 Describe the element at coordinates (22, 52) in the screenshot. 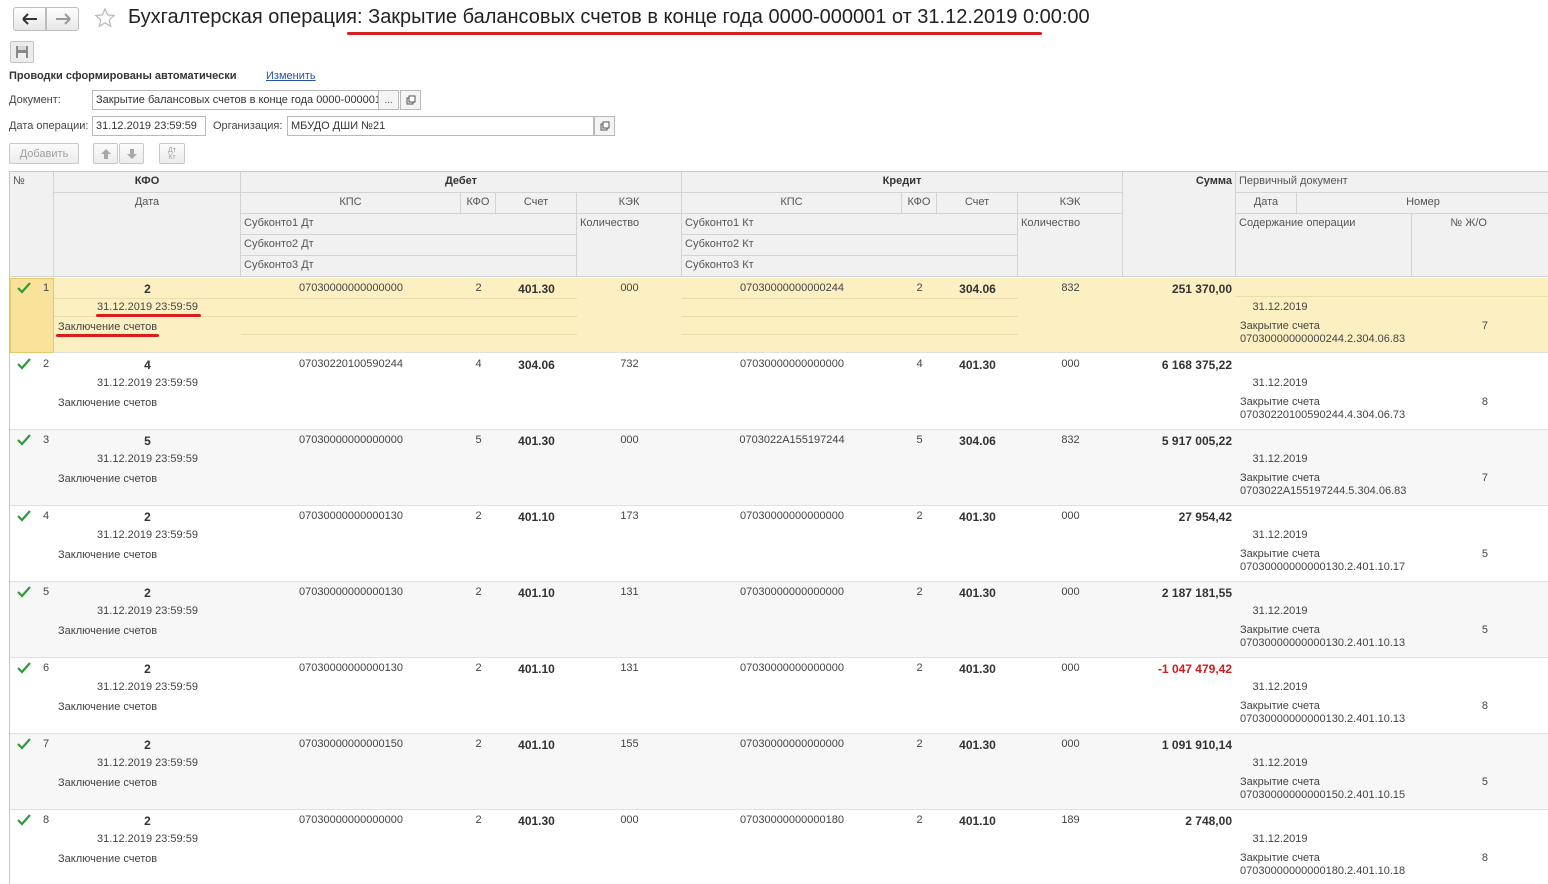

I see `save-button` at that location.